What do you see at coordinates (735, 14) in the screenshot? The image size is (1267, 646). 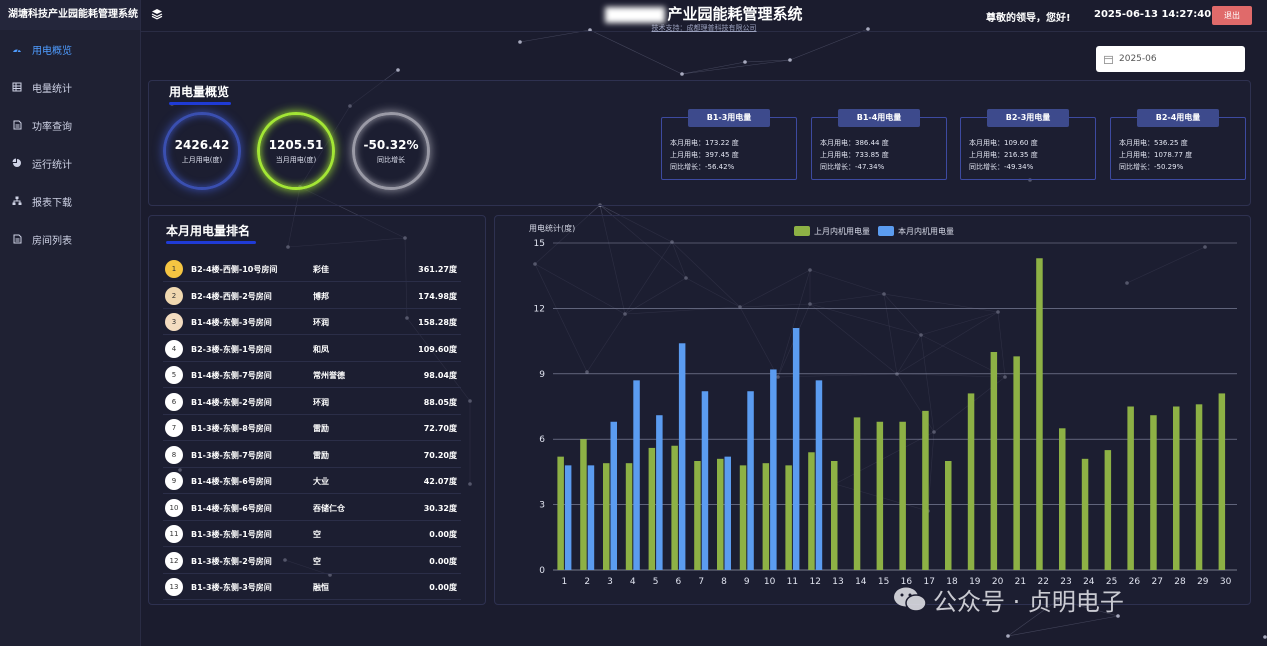 I see `page-title: 产业园能耗管理系统` at bounding box center [735, 14].